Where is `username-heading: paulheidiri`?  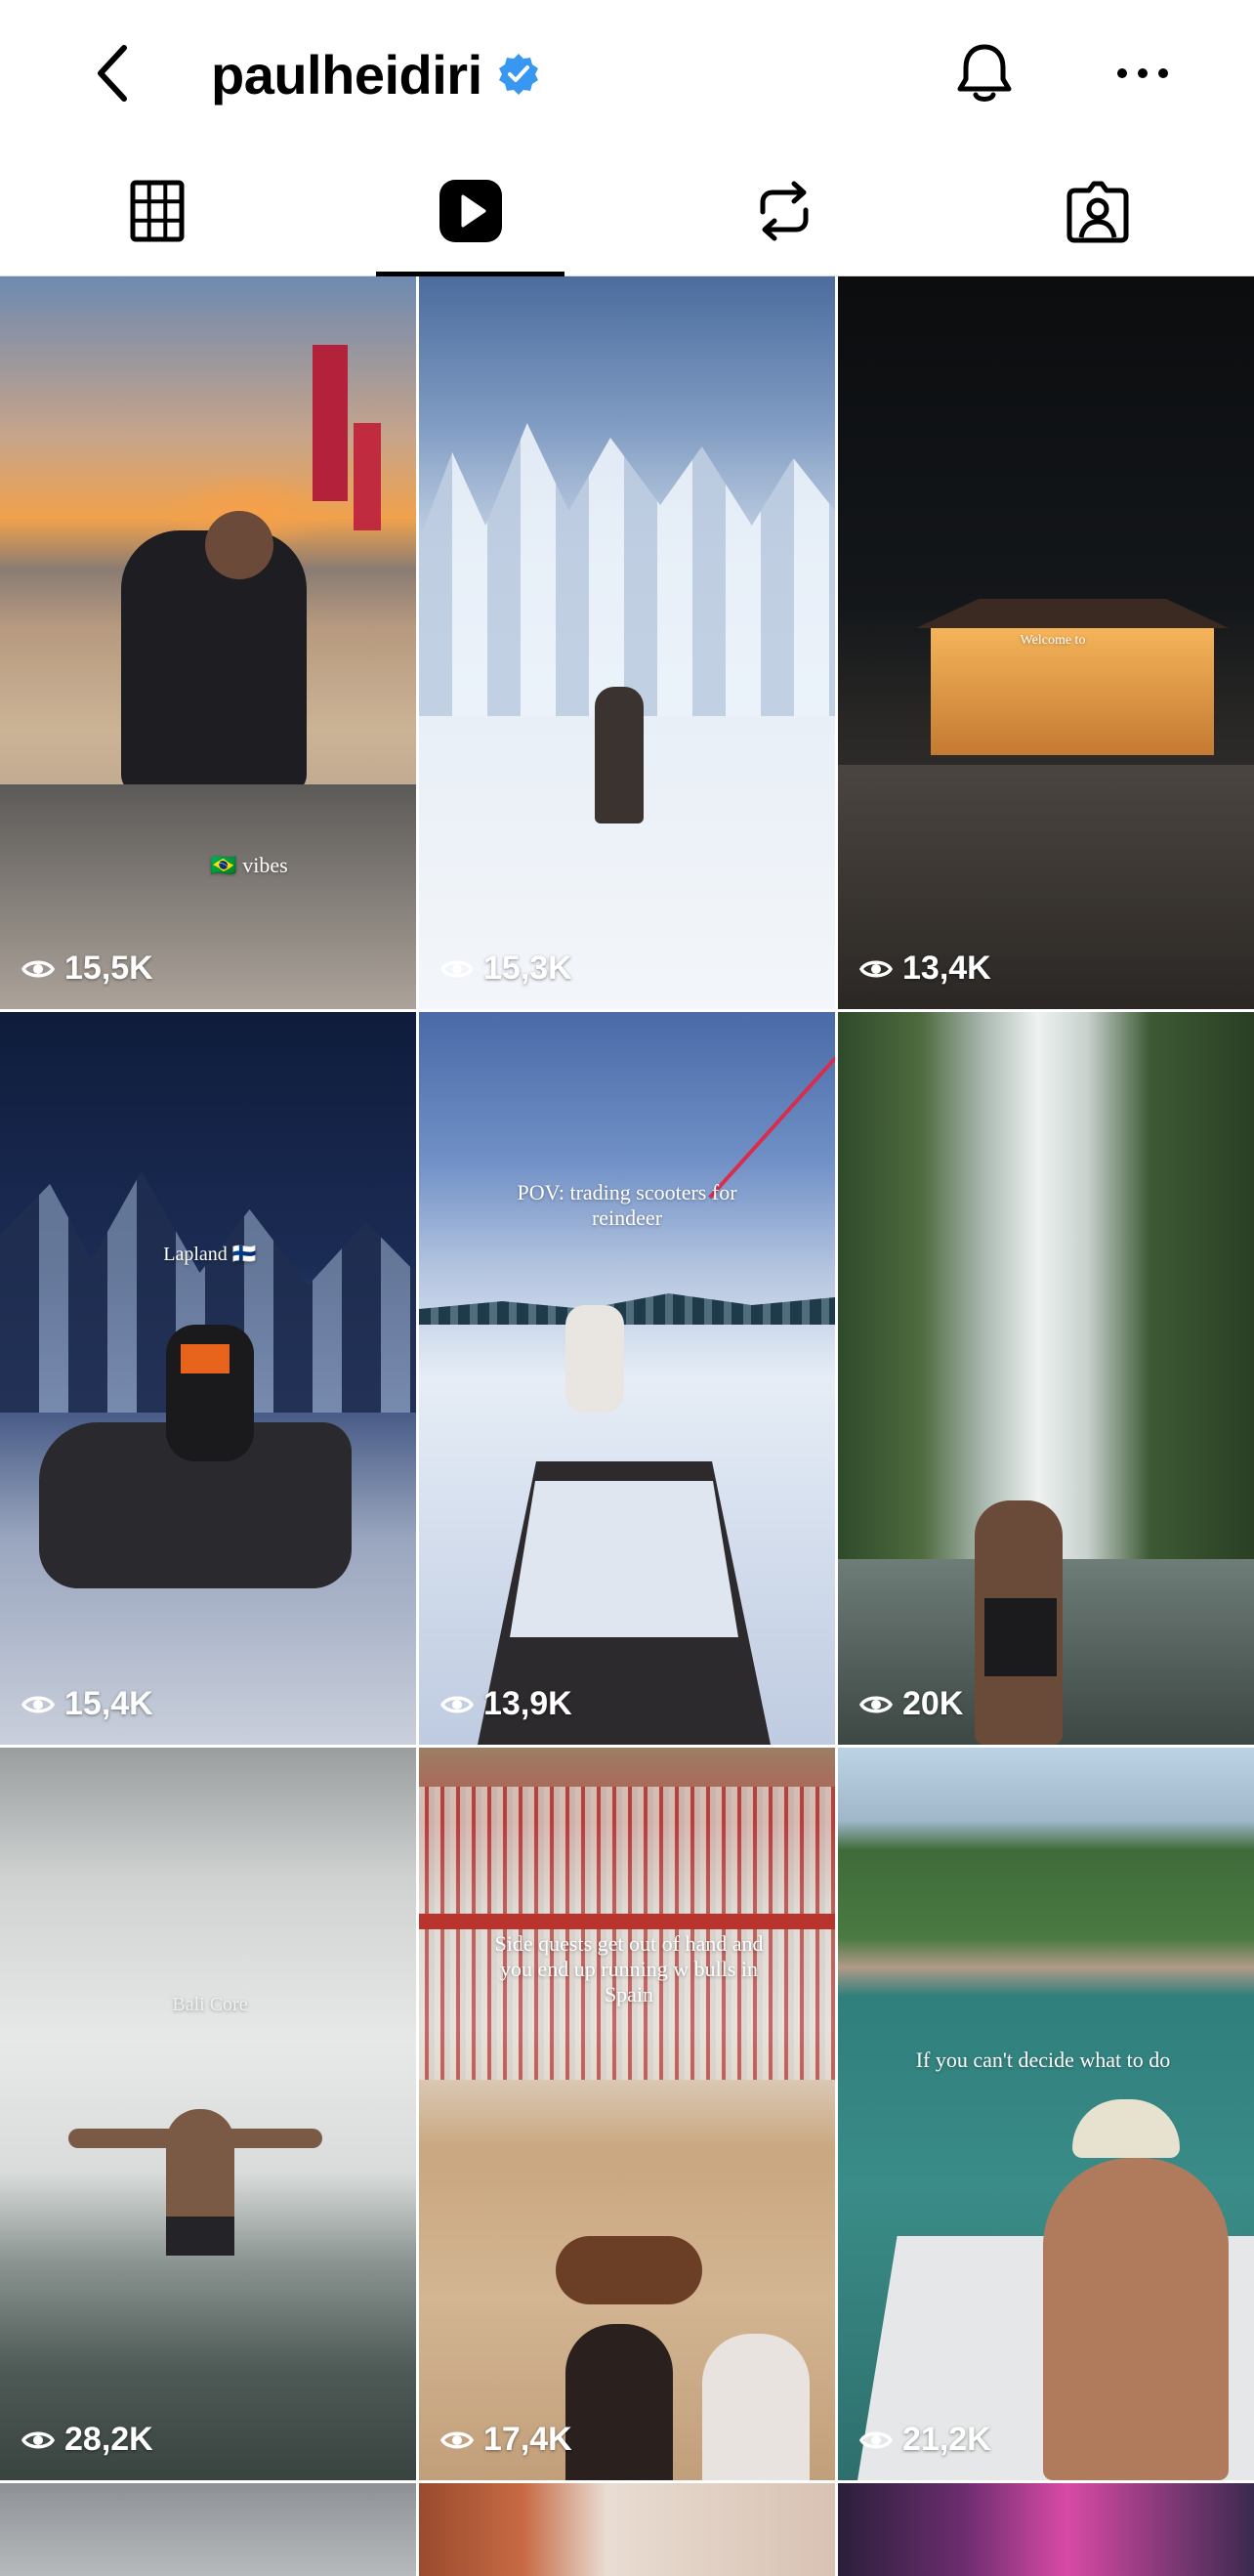 username-heading: paulheidiri is located at coordinates (376, 74).